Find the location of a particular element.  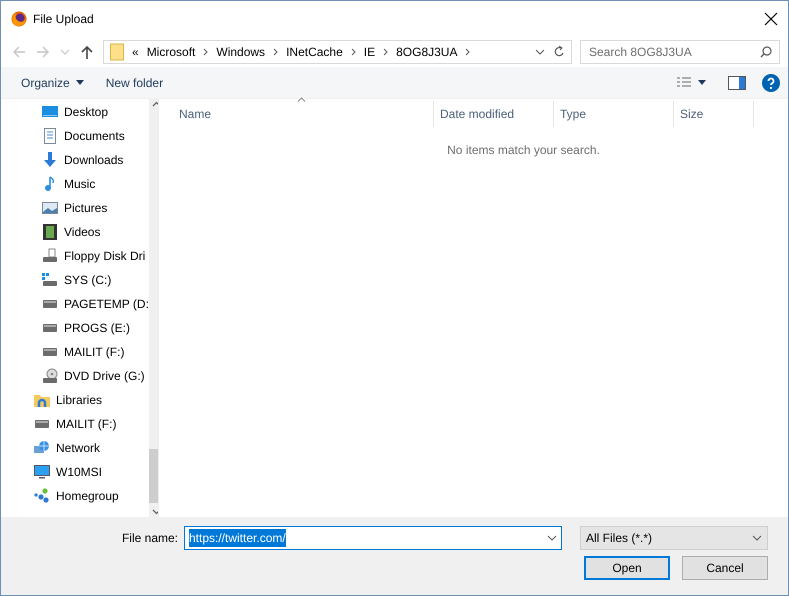

close-icon is located at coordinates (771, 19).